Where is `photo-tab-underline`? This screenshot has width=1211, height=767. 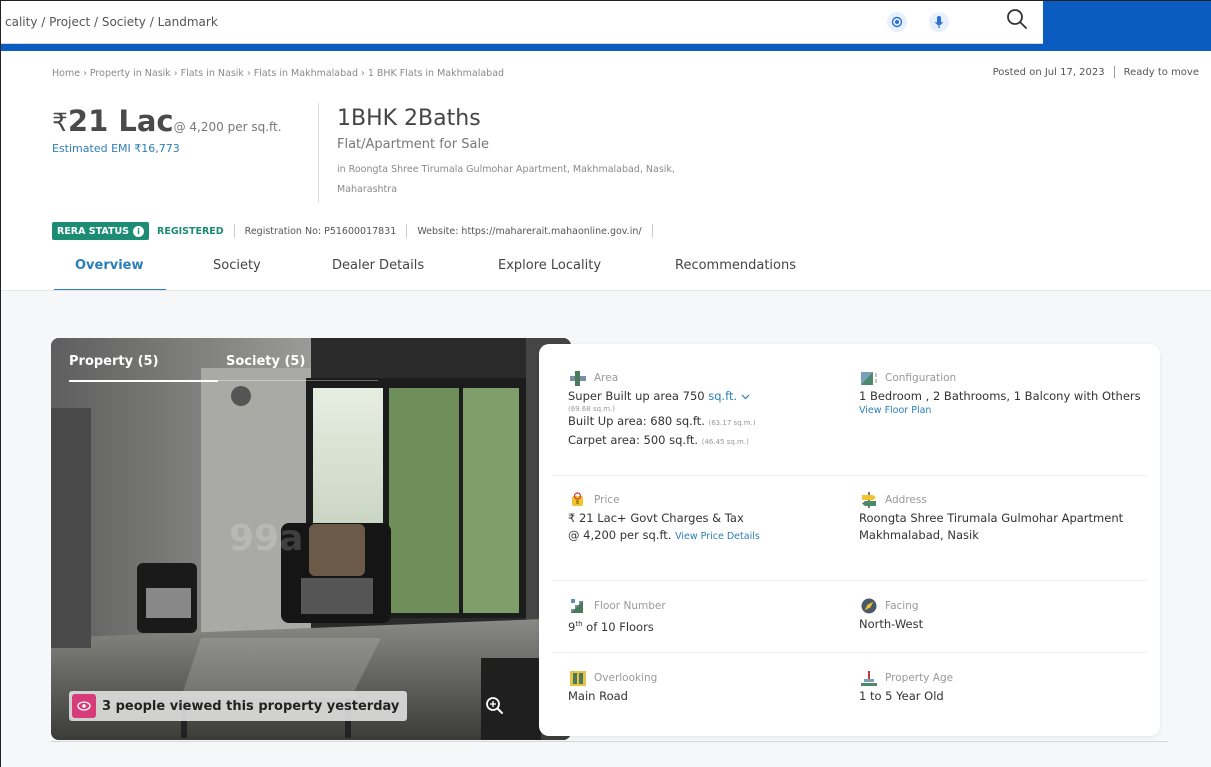
photo-tab-underline is located at coordinates (298, 380).